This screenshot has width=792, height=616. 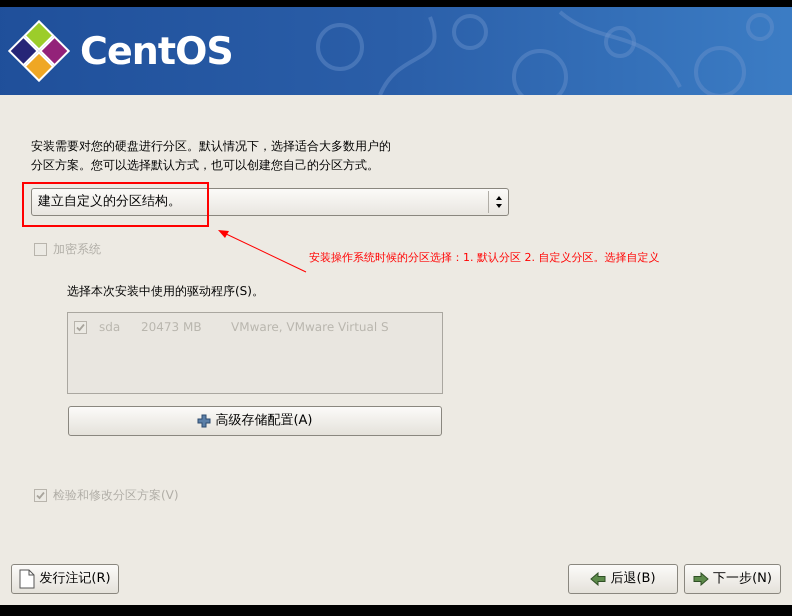 I want to click on next-button: 下一步(N), so click(x=732, y=579).